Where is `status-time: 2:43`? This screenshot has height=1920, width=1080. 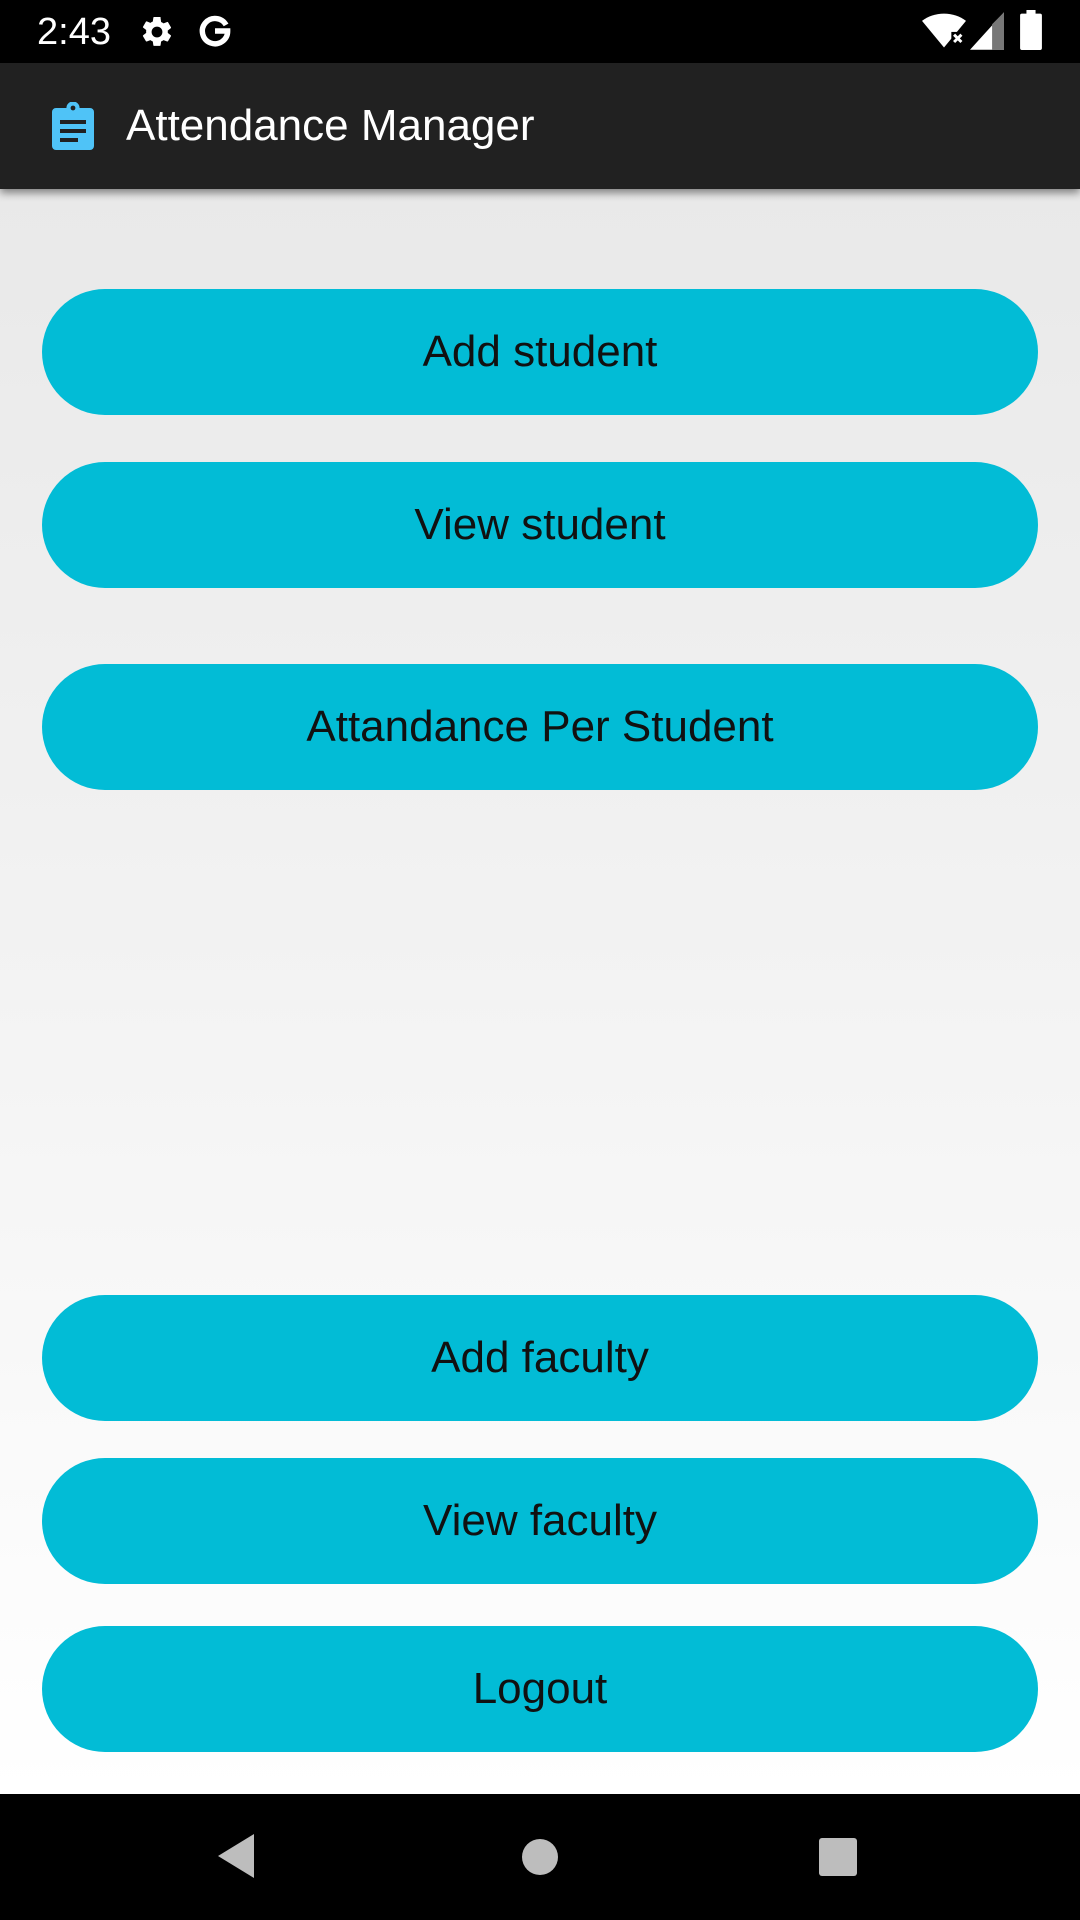 status-time: 2:43 is located at coordinates (74, 32).